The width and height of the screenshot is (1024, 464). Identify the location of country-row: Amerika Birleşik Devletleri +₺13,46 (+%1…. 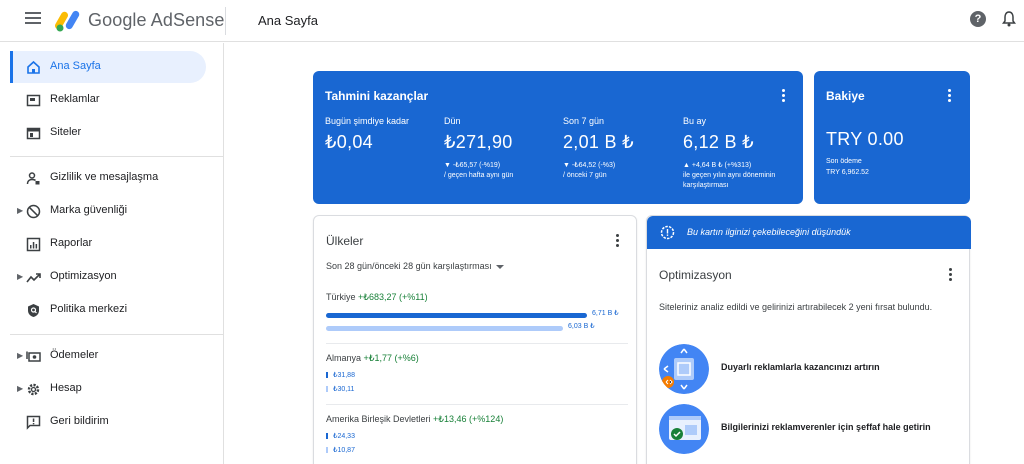
(414, 419).